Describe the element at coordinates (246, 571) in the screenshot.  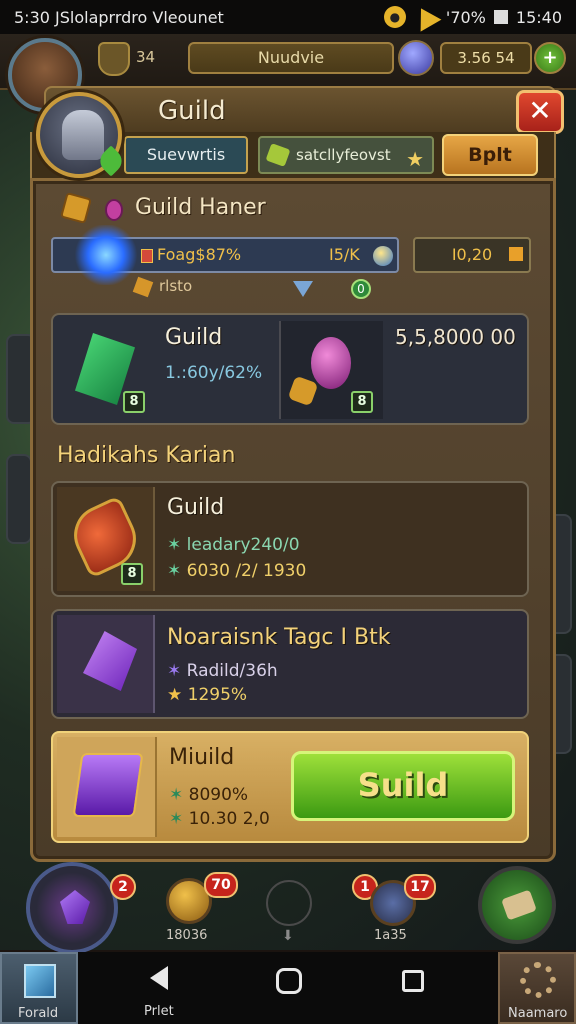
I see `item-line-2-text: 6030 /2/ 1930` at that location.